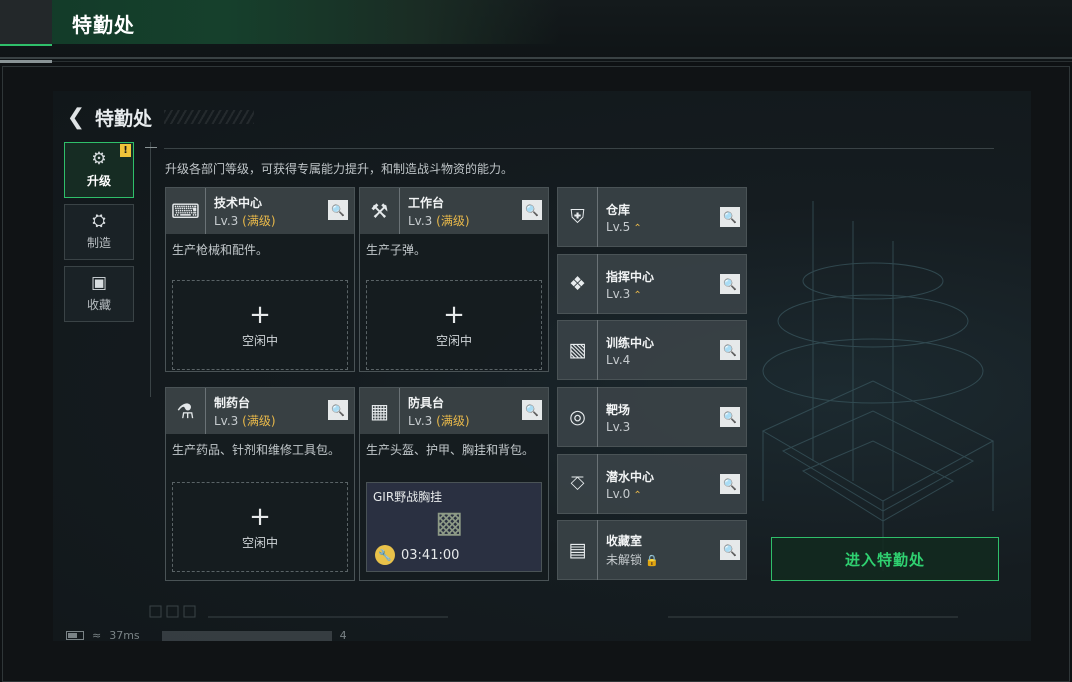 This screenshot has width=1072, height=682. I want to click on facility-level: Lv.5 ⌃, so click(624, 226).